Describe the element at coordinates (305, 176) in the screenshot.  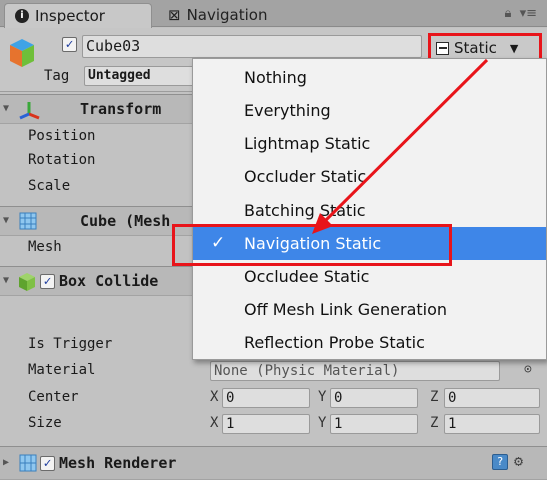
I see `menu-item-label: Occluder Static` at that location.